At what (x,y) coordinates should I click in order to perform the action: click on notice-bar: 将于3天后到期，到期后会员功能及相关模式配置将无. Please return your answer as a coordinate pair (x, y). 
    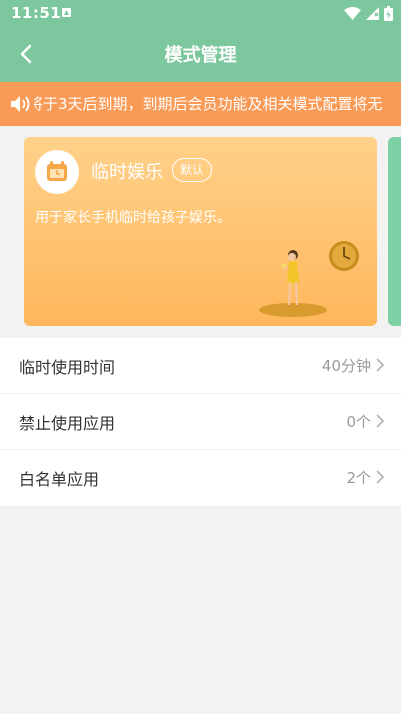
    Looking at the image, I should click on (200, 104).